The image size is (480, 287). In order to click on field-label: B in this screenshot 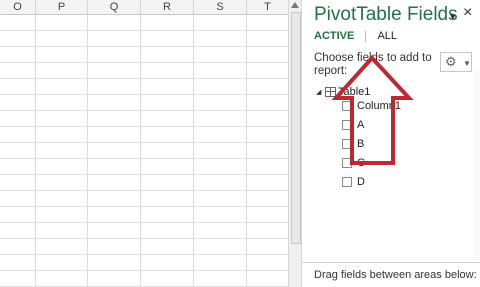, I will do `click(361, 144)`.